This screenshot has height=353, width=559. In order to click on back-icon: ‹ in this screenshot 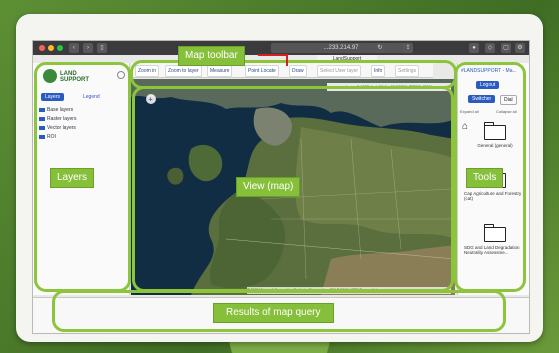, I will do `click(74, 48)`.